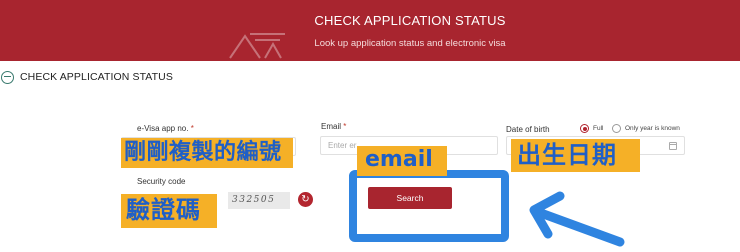 The image size is (740, 252). I want to click on security-code-label: Security code, so click(161, 181).